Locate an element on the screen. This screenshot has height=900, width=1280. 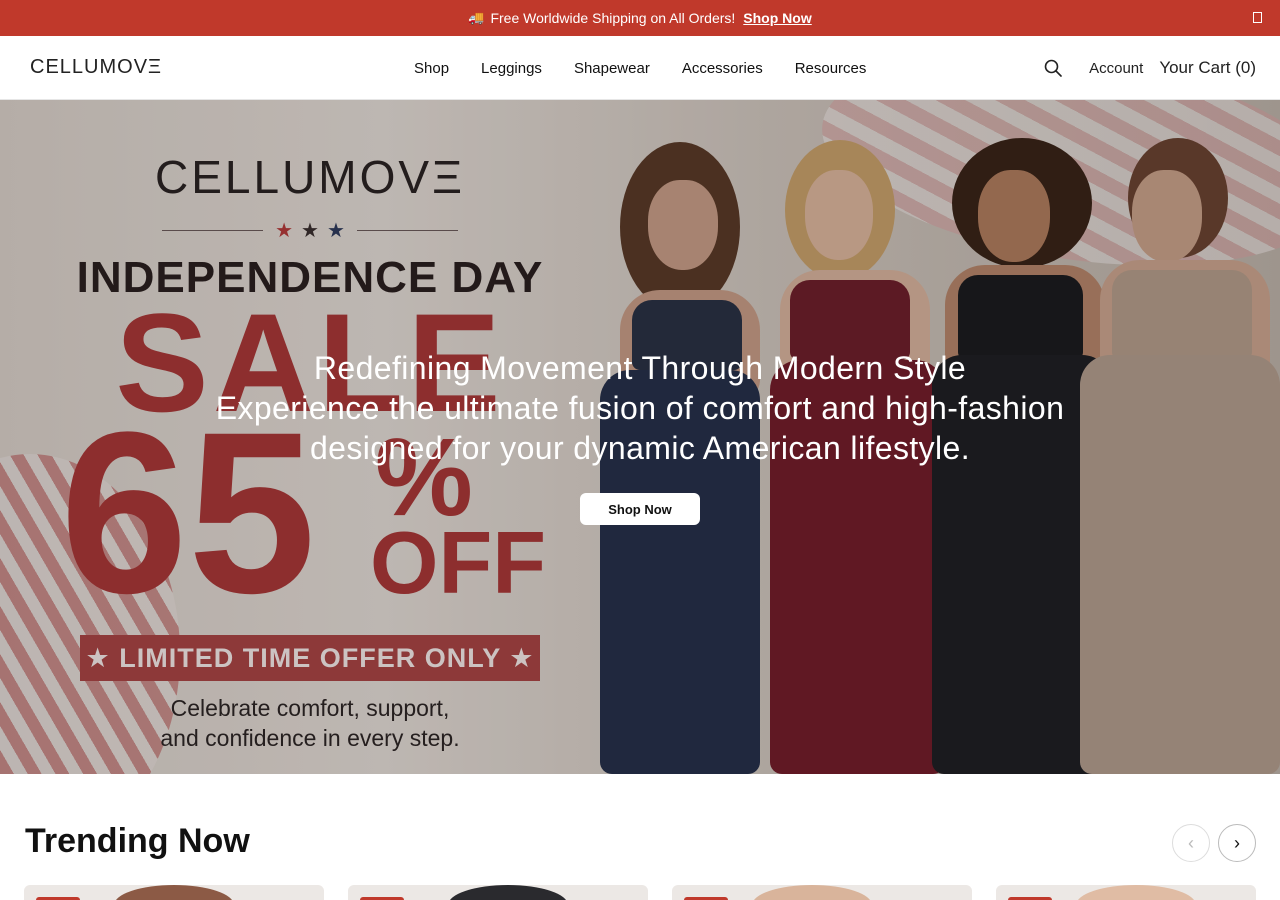
cart-link: Your Cart (0) is located at coordinates (1207, 68).